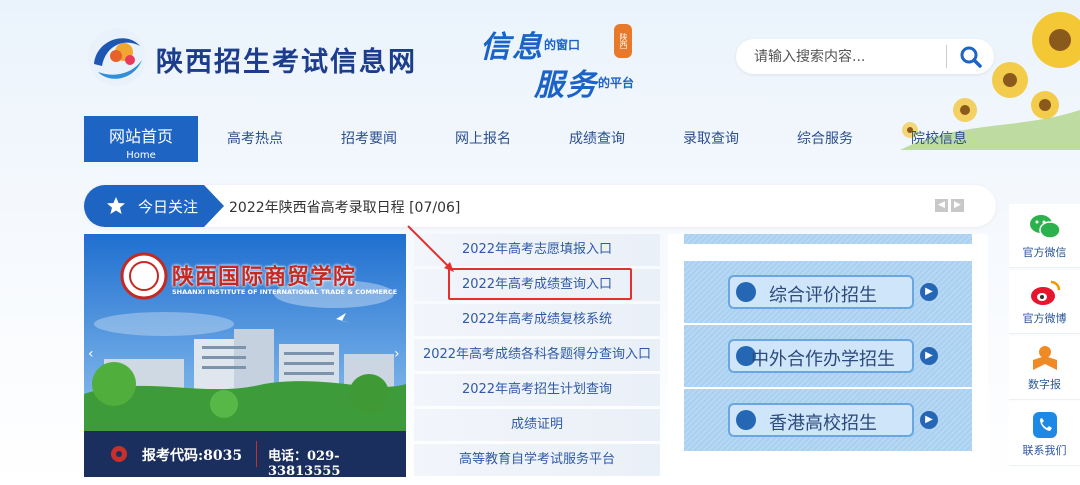 The height and width of the screenshot is (485, 1080). What do you see at coordinates (304, 463) in the screenshot?
I see `banner-phone-text: 电话：029-33813555` at bounding box center [304, 463].